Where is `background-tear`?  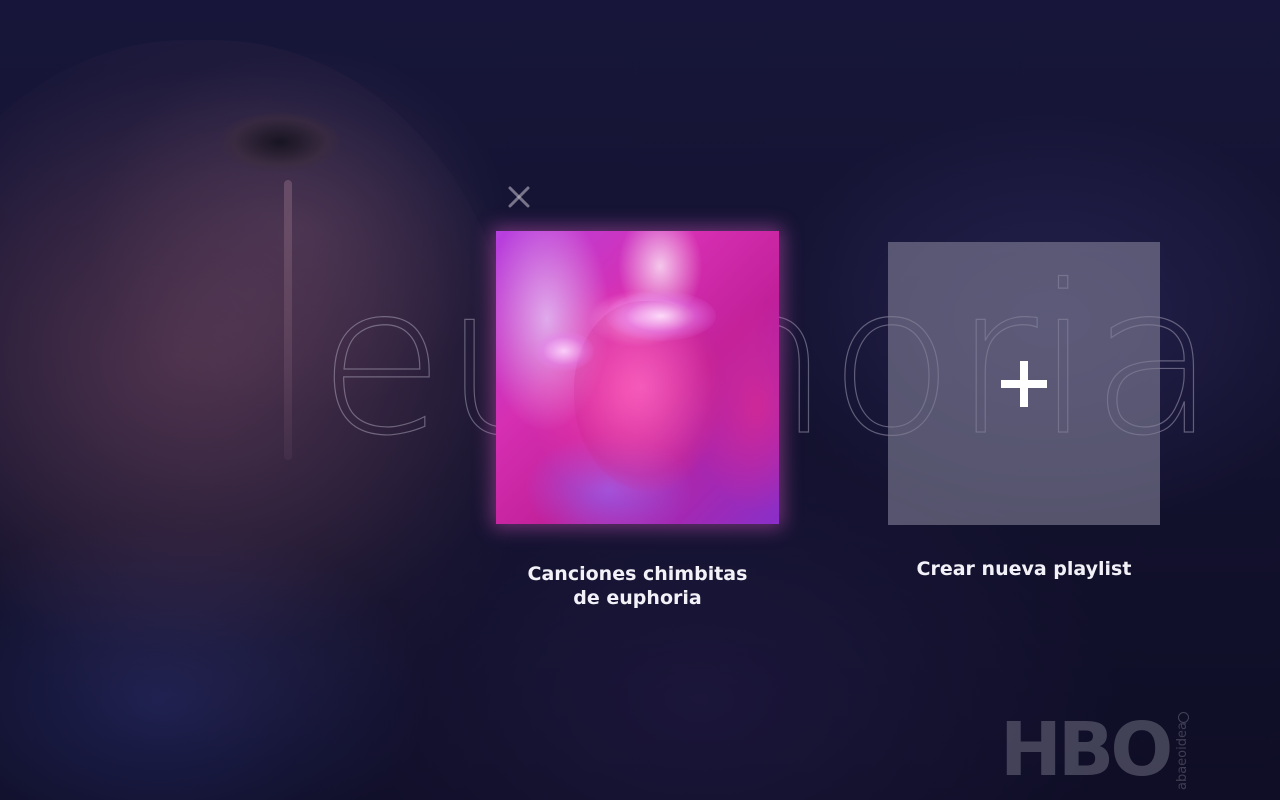 background-tear is located at coordinates (288, 320).